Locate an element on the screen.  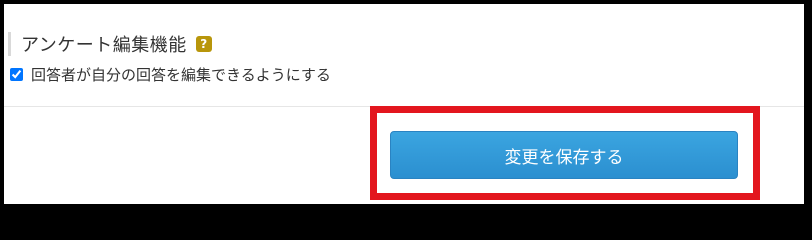
save-changes-button: 変更を保存する is located at coordinates (564, 155).